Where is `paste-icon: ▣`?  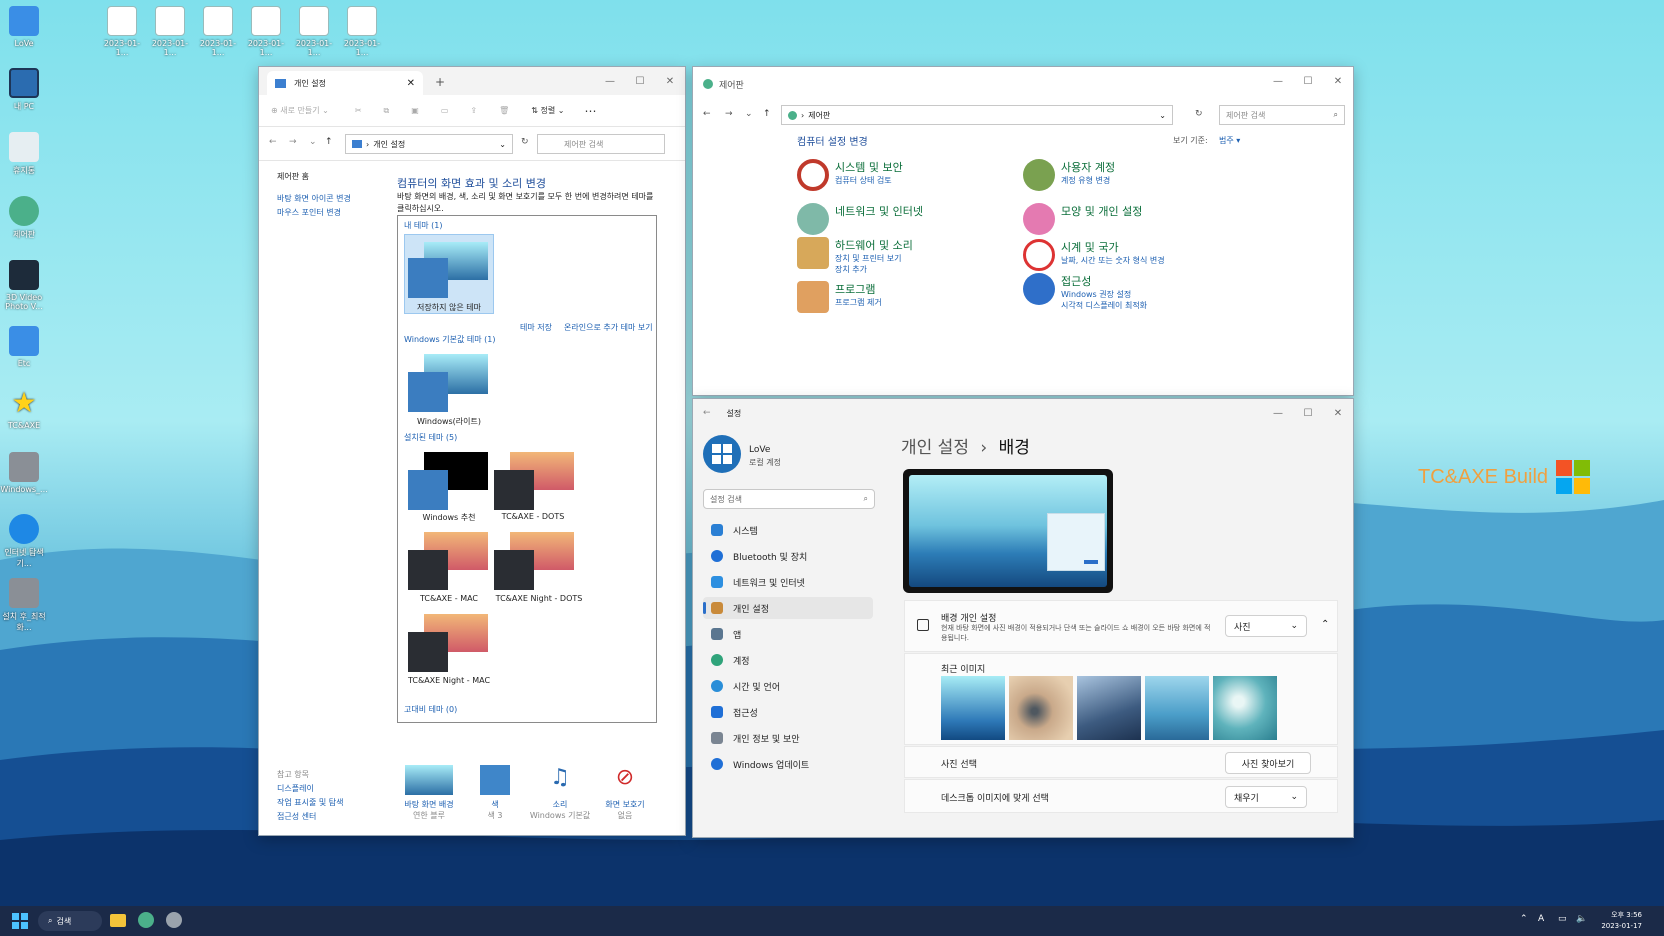
paste-icon: ▣ is located at coordinates (415, 110).